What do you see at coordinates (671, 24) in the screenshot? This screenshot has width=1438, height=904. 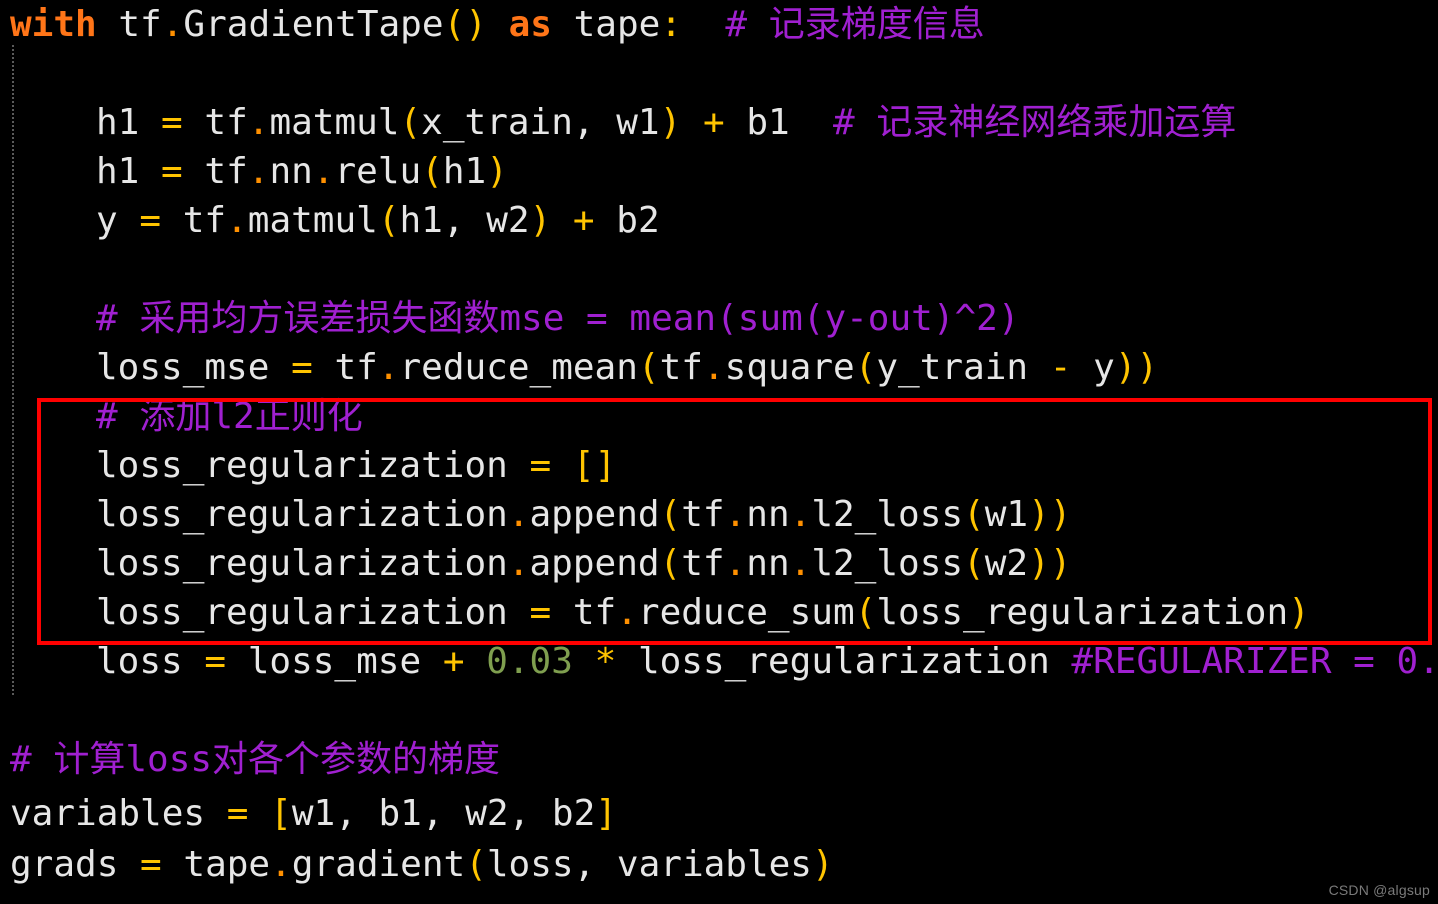 I see `code-token-punct: :` at bounding box center [671, 24].